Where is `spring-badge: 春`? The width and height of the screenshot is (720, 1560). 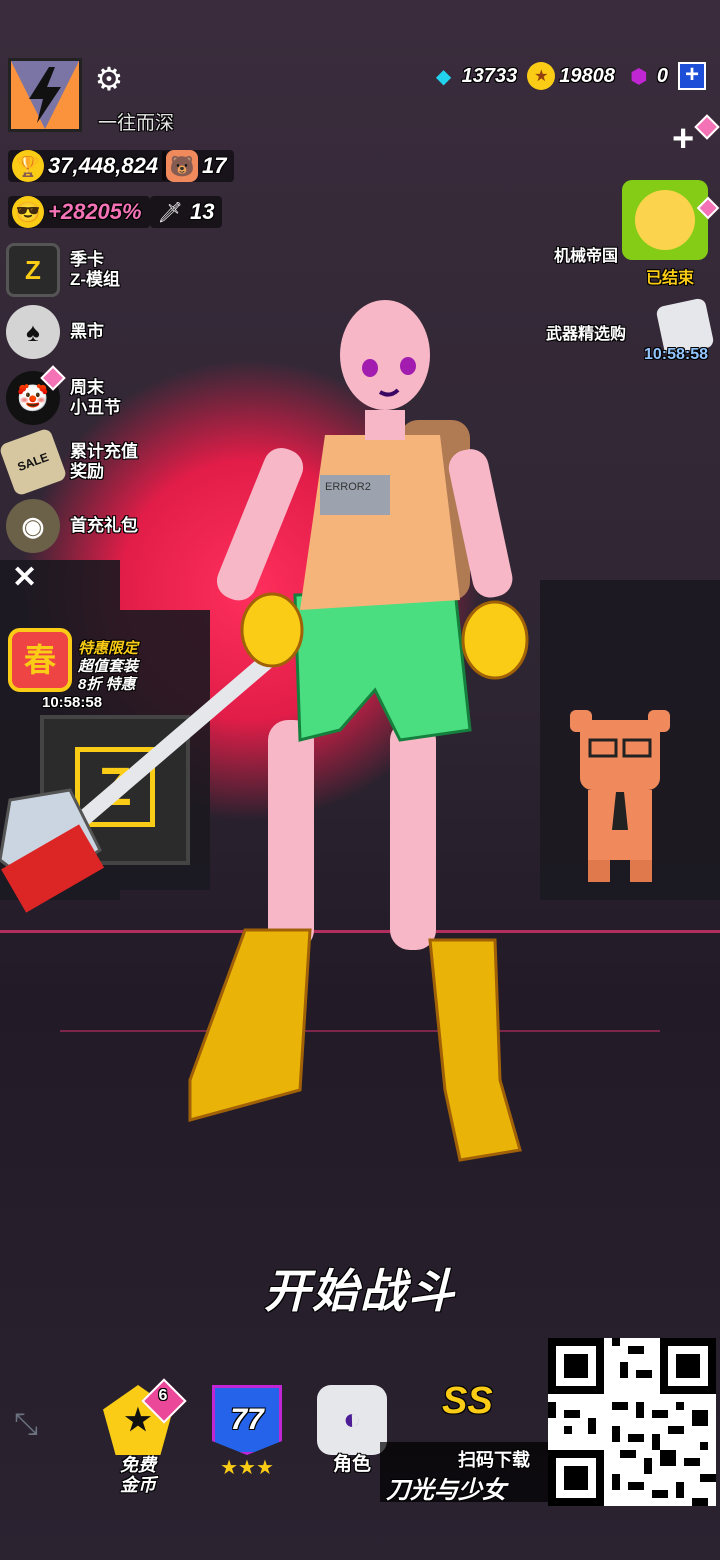 spring-badge: 春 is located at coordinates (40, 660).